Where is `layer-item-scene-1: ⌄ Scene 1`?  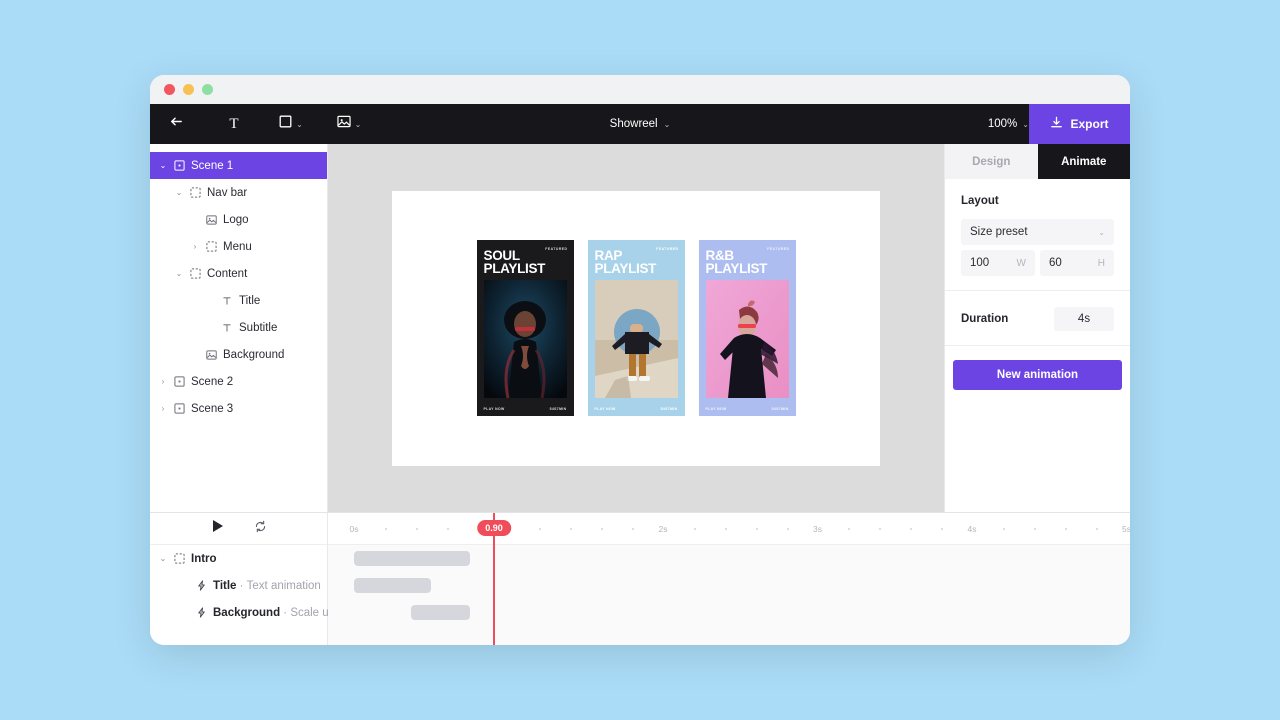 layer-item-scene-1: ⌄ Scene 1 is located at coordinates (238, 165).